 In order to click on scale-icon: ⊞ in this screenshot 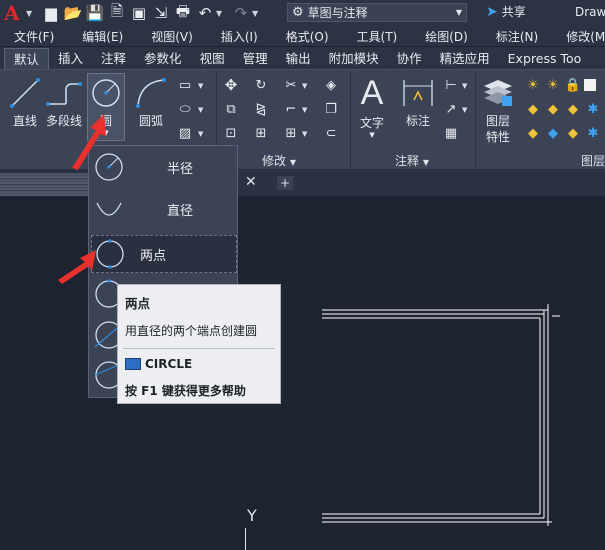, I will do `click(261, 133)`.